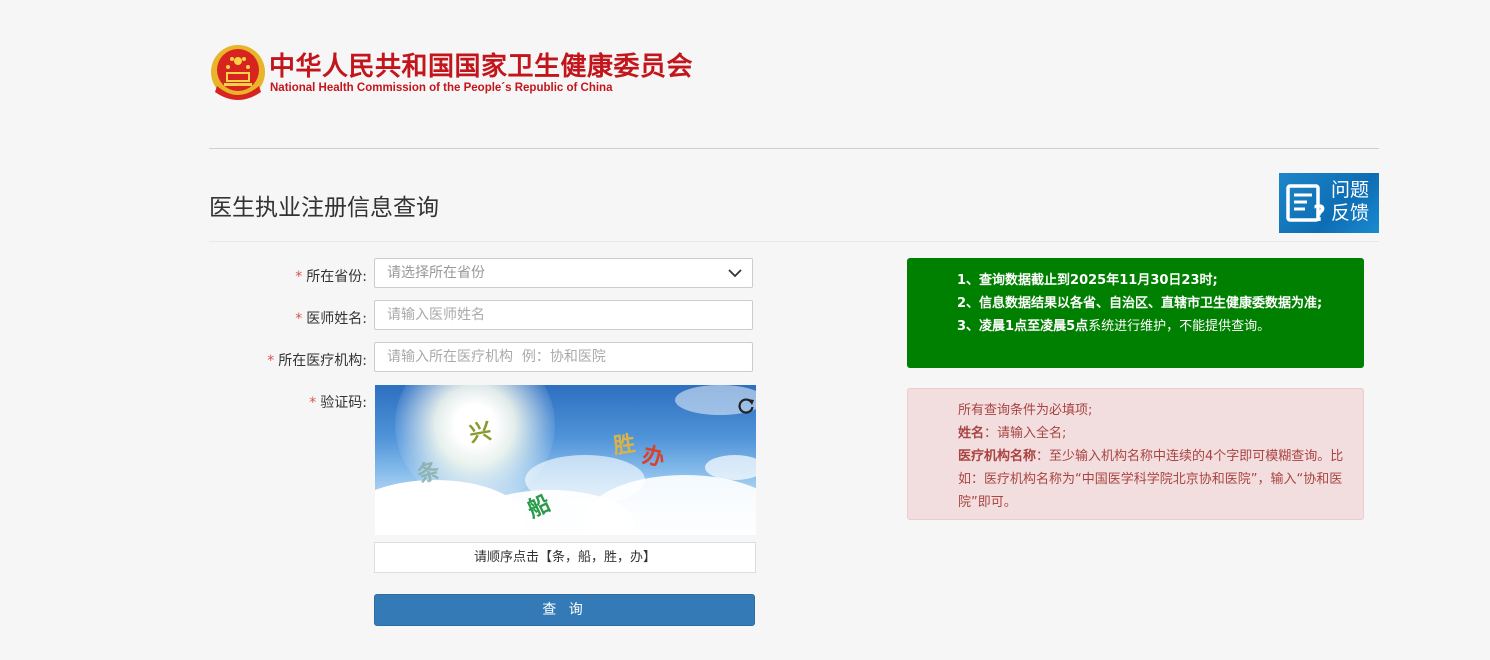 Image resolution: width=1490 pixels, height=660 pixels. Describe the element at coordinates (794, 148) in the screenshot. I see `header-divider` at that location.